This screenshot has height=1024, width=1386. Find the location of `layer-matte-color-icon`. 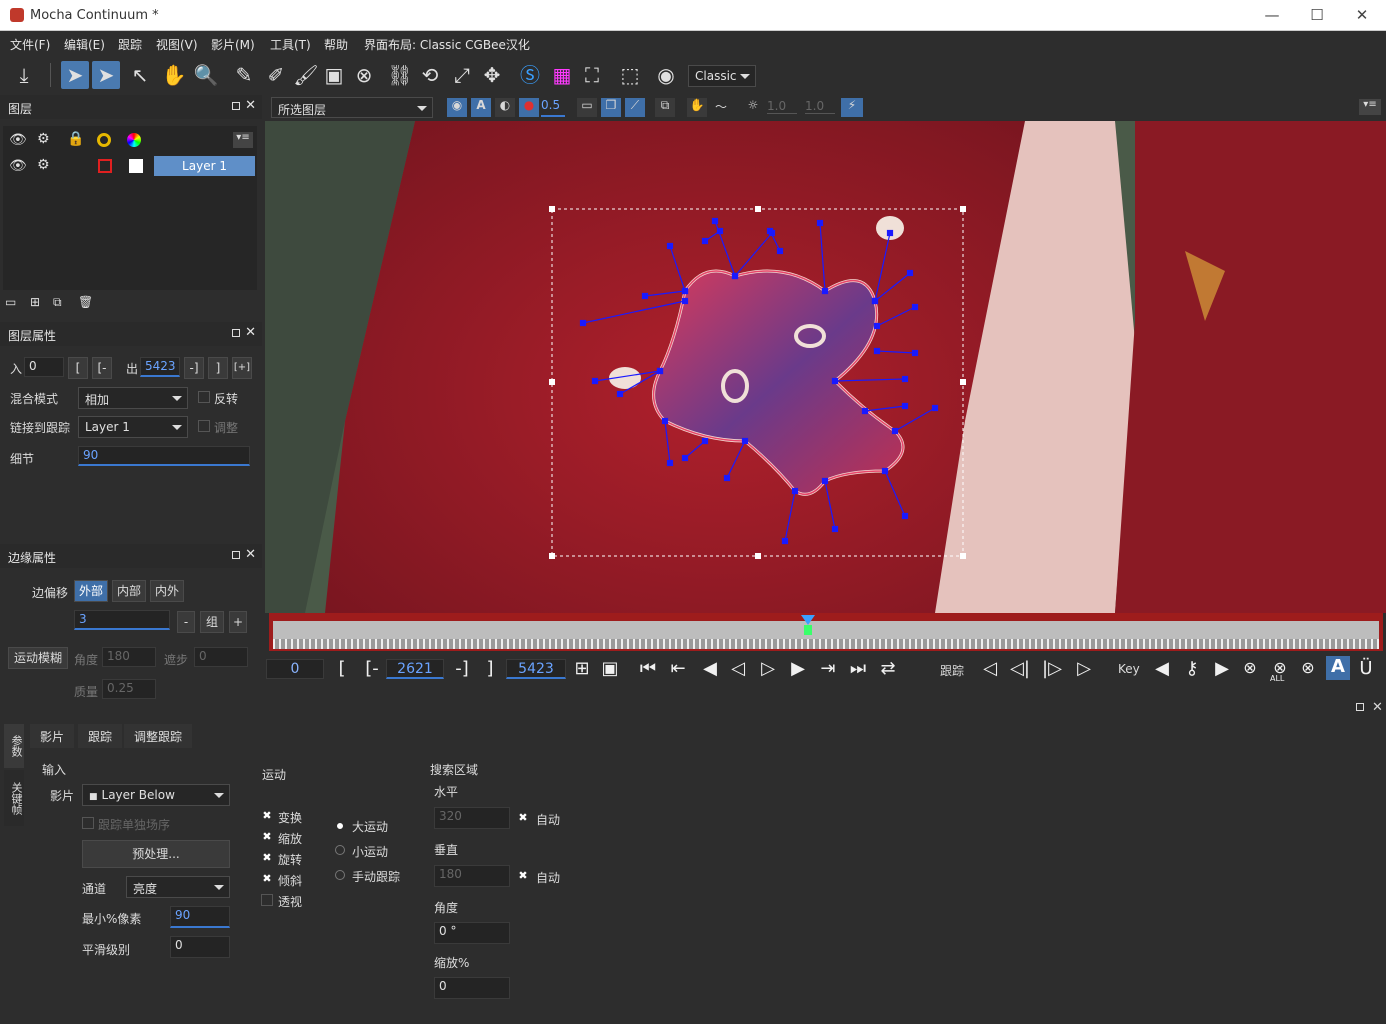

layer-matte-color-icon is located at coordinates (105, 166).